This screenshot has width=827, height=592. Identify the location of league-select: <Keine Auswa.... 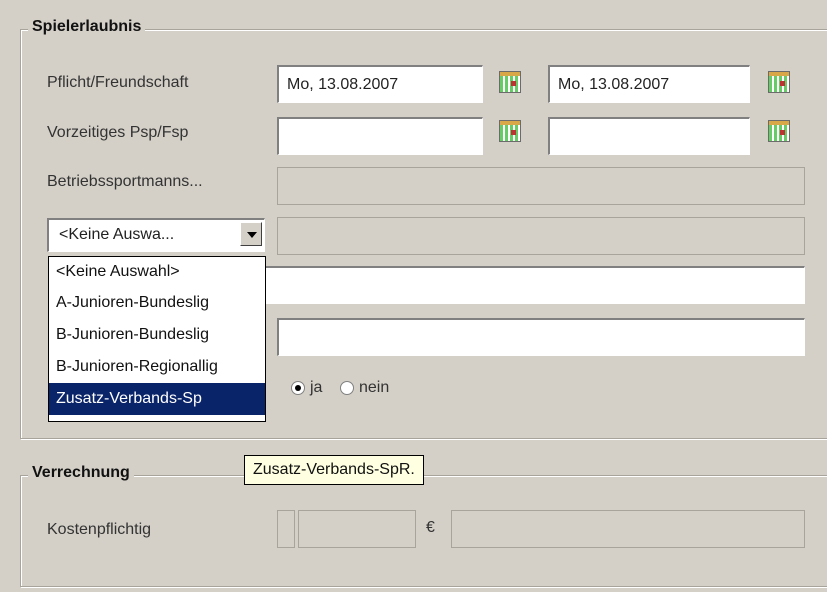
(156, 235).